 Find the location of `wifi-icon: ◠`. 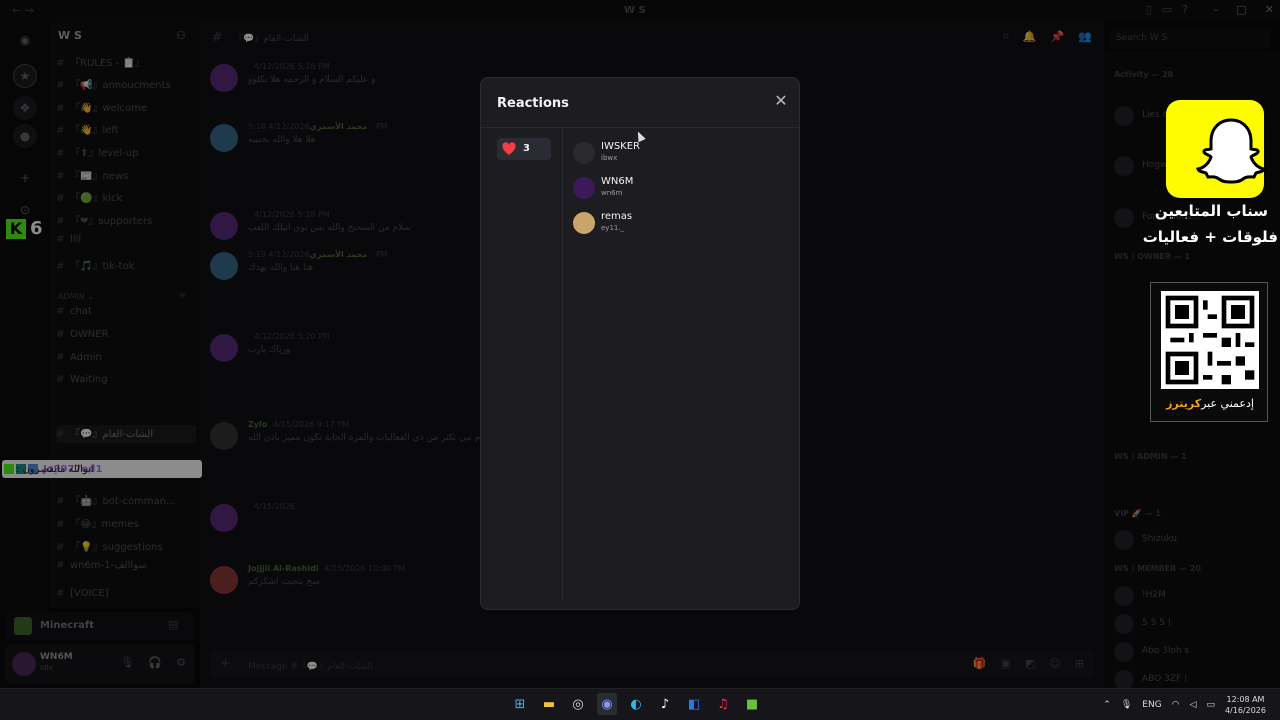

wifi-icon: ◠ is located at coordinates (1176, 705).